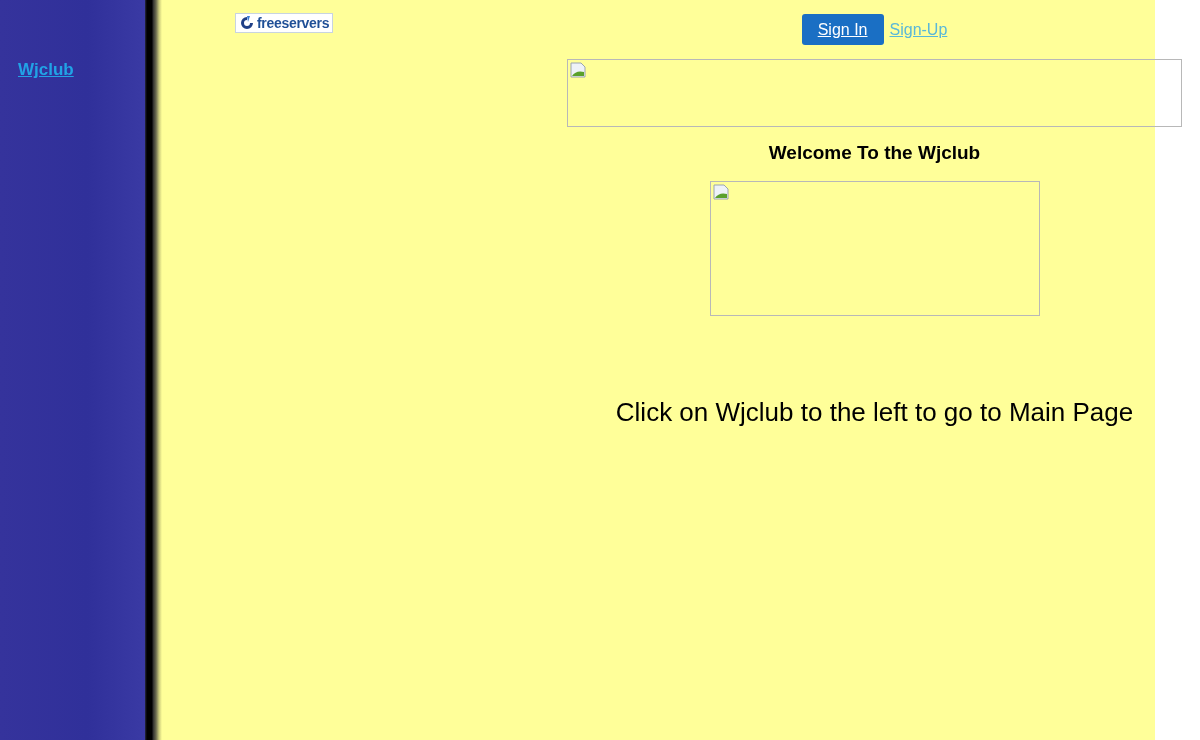 The width and height of the screenshot is (1200, 740). Describe the element at coordinates (46, 69) in the screenshot. I see `sidebar-link: Wjclub` at that location.